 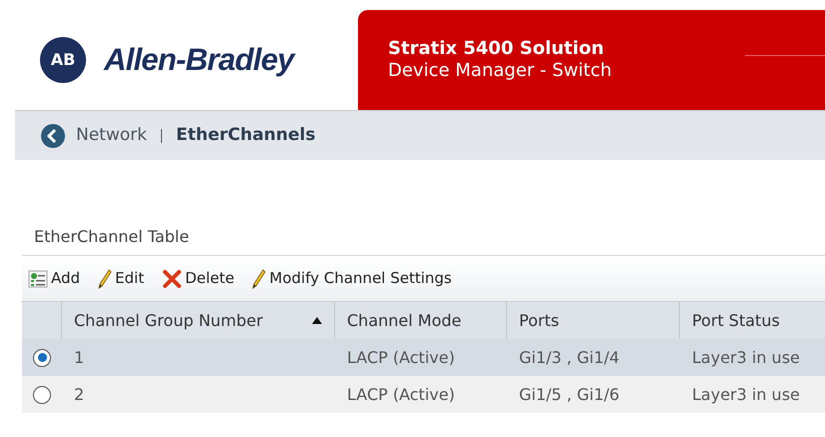 I want to click on table-cell: Gi1/5 , Gi1/6, so click(x=569, y=394).